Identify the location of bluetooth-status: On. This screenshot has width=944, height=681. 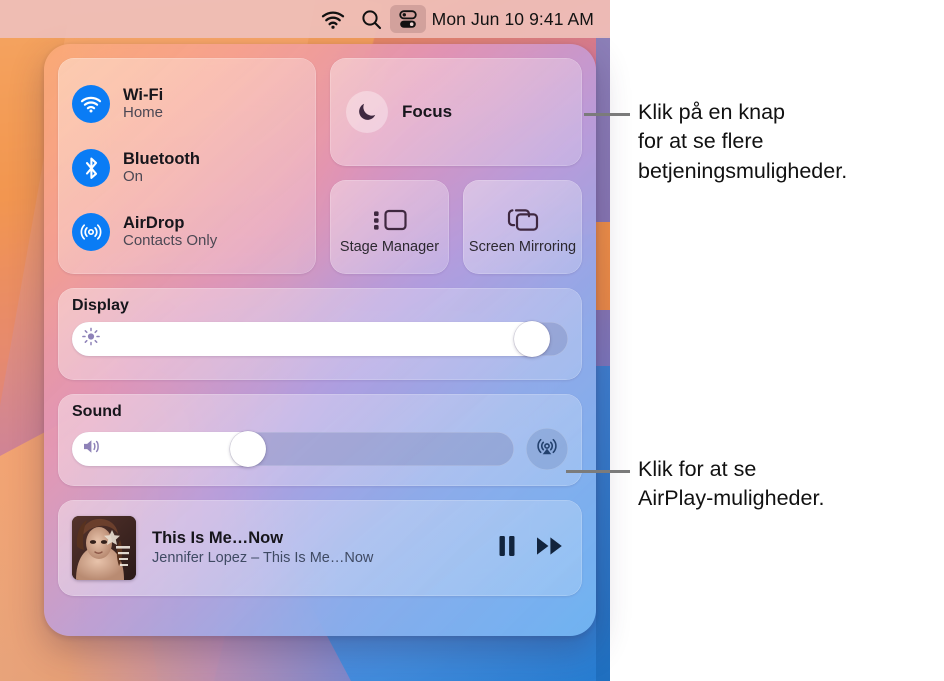
(133, 177).